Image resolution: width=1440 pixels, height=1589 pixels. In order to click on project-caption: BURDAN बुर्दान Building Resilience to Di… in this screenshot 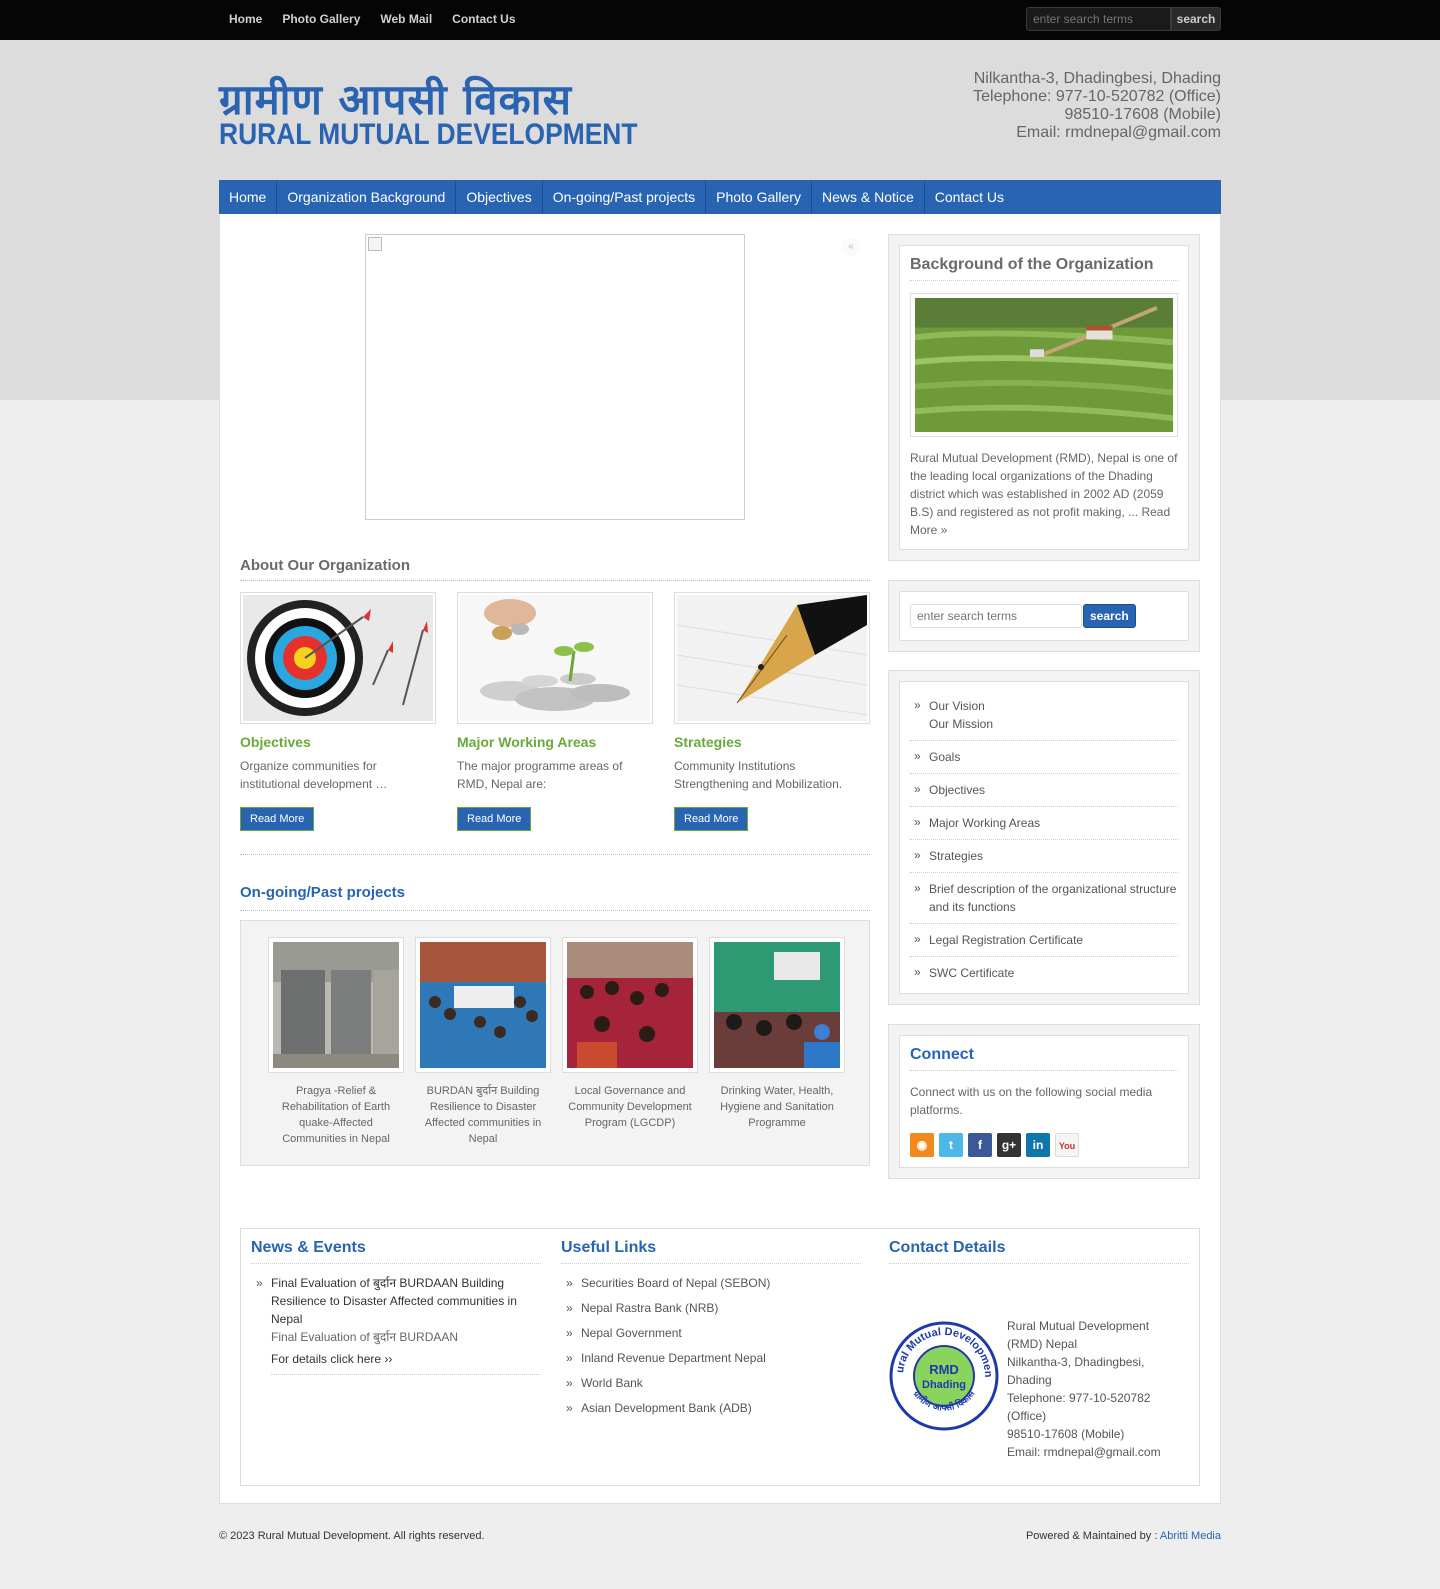, I will do `click(483, 1115)`.